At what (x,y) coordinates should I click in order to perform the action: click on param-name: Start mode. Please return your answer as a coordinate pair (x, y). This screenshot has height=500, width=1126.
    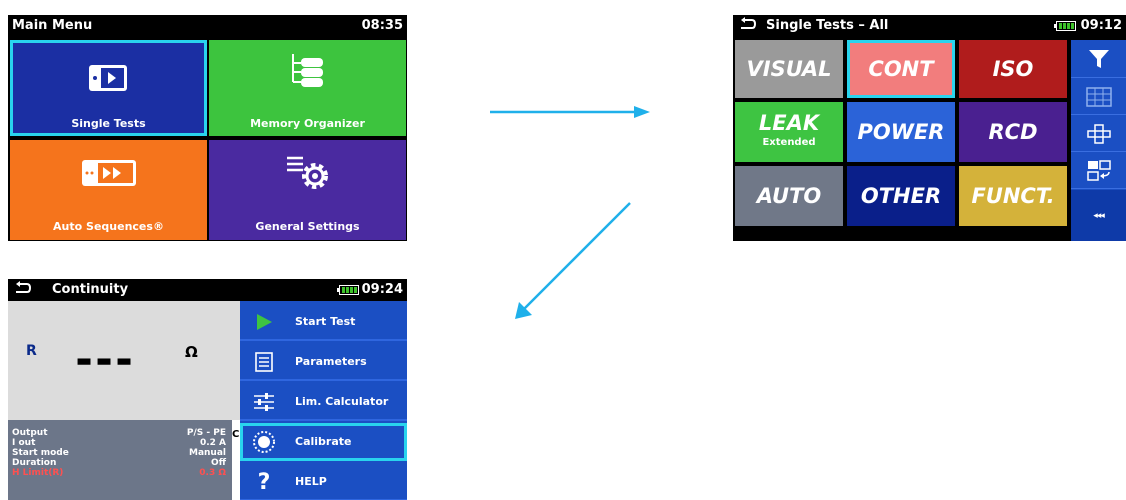
    Looking at the image, I should click on (40, 453).